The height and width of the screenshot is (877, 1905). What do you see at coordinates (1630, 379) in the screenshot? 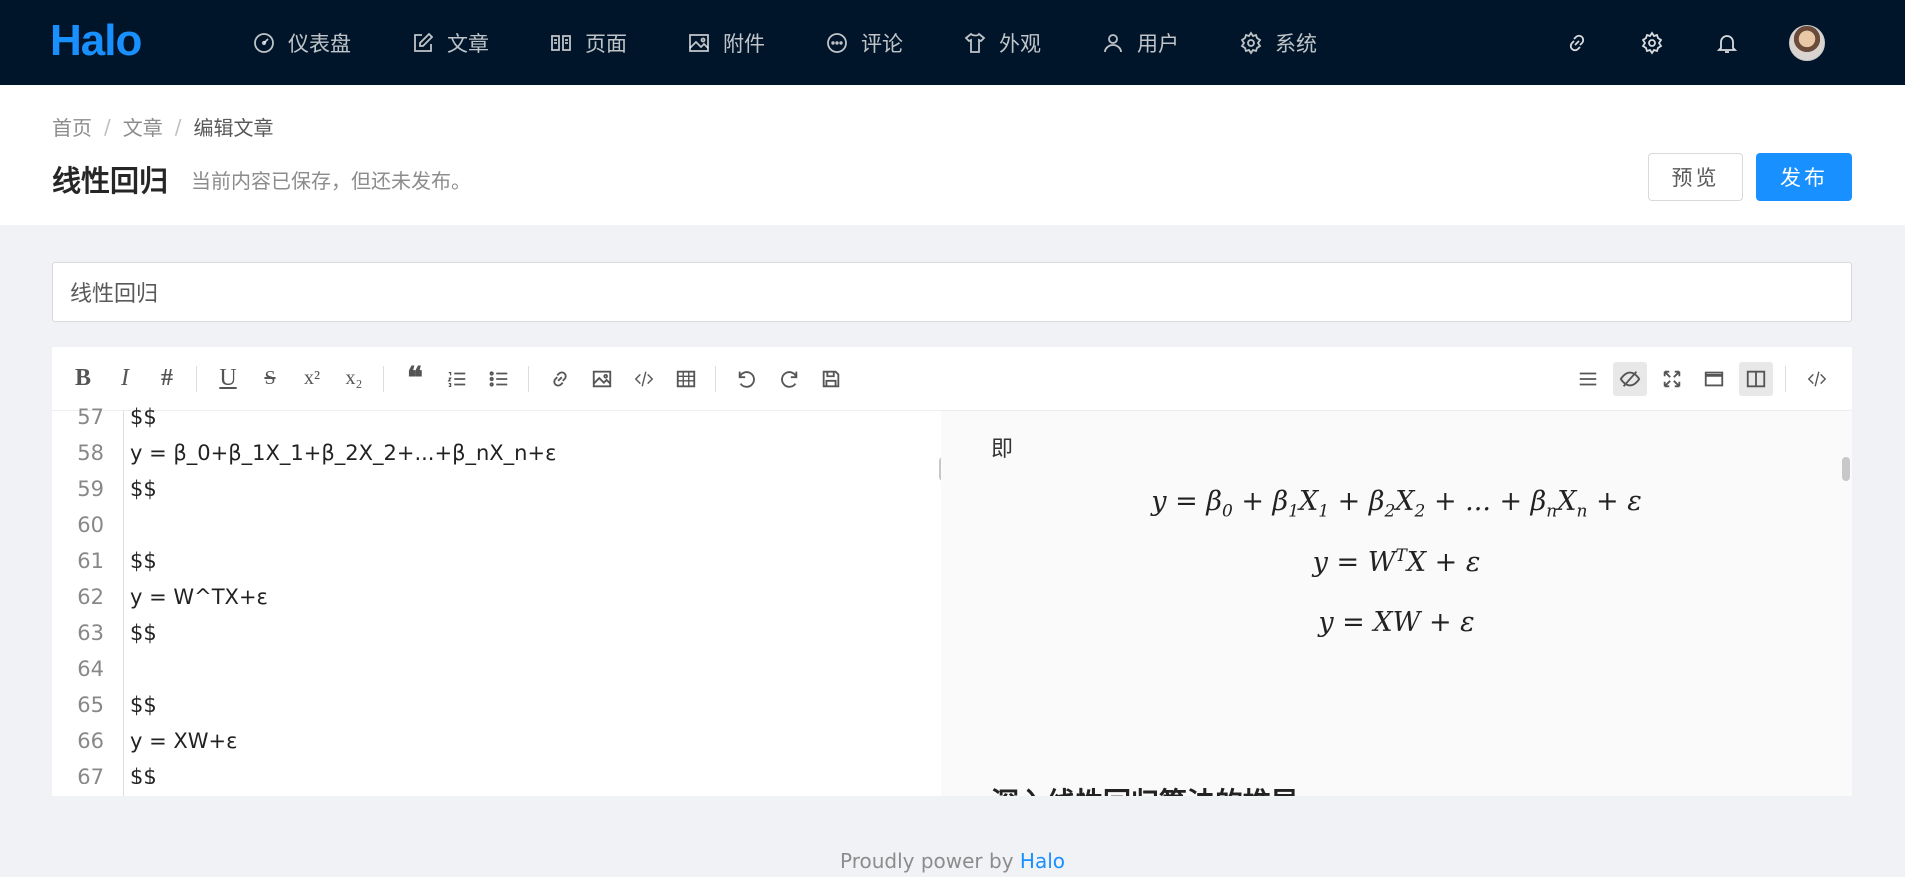
I see `preview-toggle-icon` at bounding box center [1630, 379].